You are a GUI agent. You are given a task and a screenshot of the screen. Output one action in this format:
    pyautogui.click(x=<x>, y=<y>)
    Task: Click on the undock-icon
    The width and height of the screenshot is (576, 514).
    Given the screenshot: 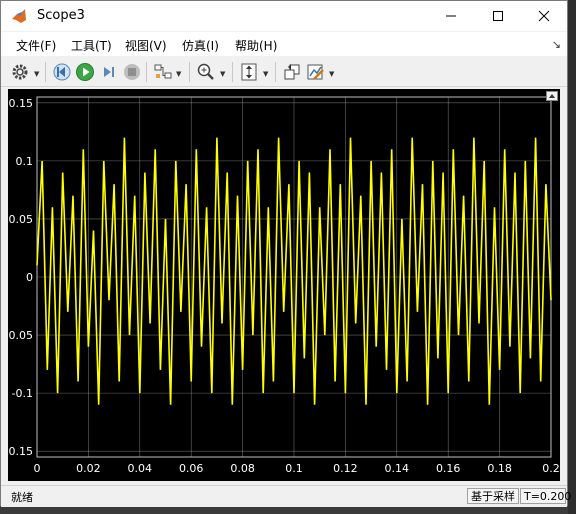 What is the action you would take?
    pyautogui.click(x=552, y=96)
    